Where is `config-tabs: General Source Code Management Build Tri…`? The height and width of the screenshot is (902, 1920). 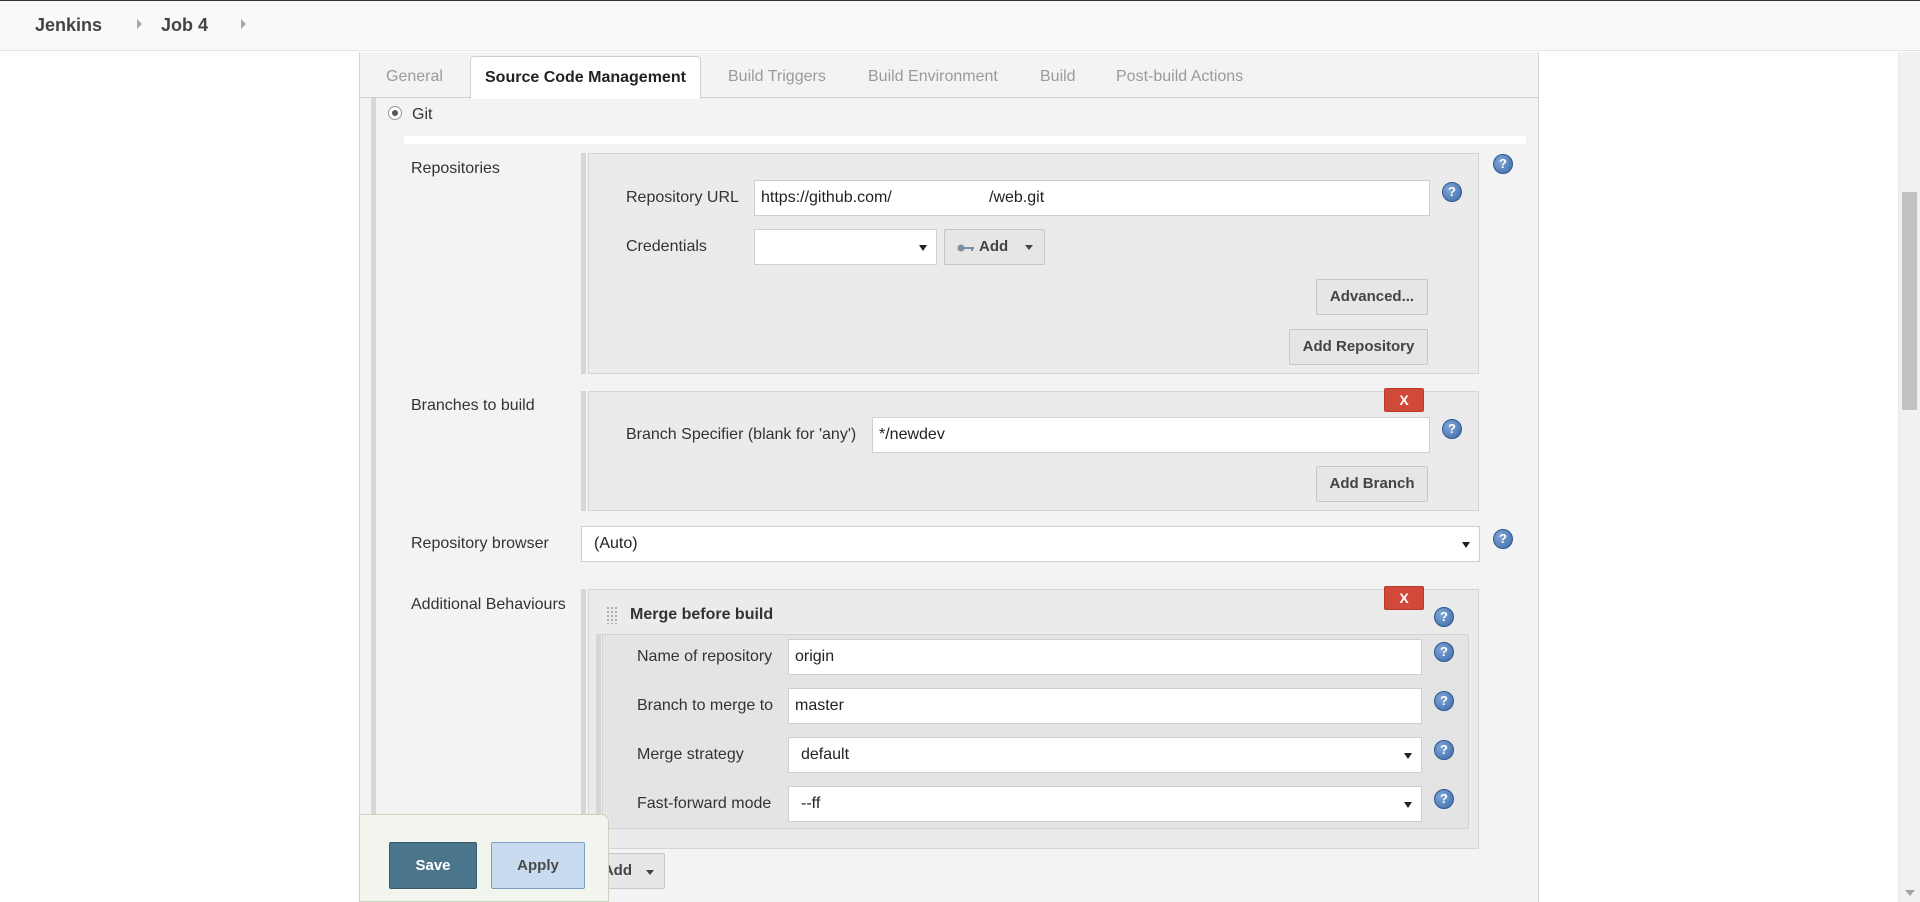 config-tabs: General Source Code Management Build Tri… is located at coordinates (949, 75).